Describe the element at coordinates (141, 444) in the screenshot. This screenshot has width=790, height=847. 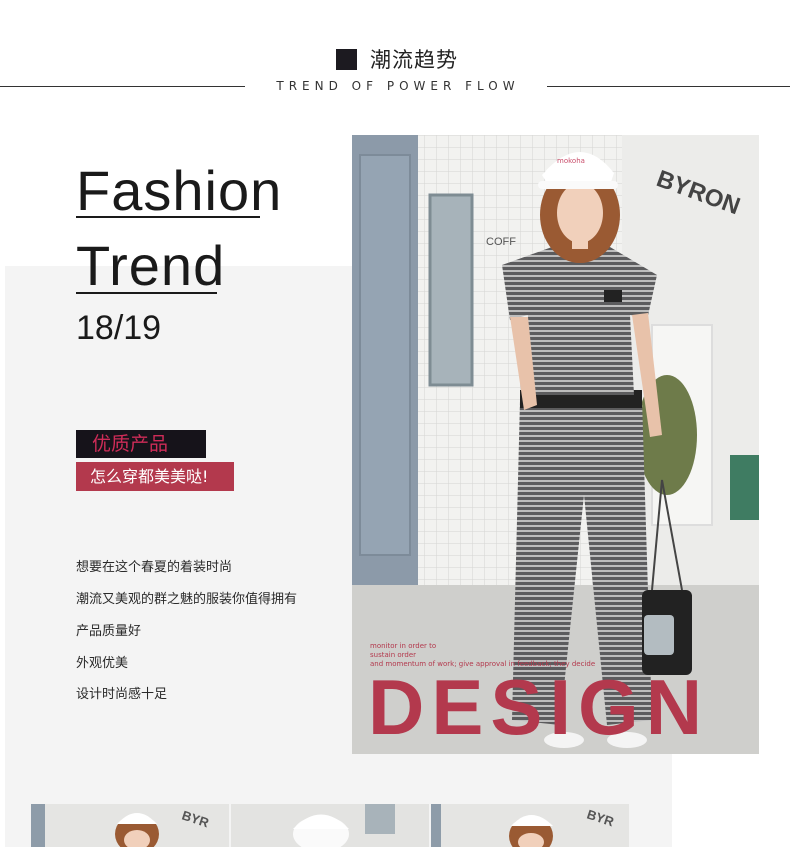
I see `quality-badge: 优质产品` at that location.